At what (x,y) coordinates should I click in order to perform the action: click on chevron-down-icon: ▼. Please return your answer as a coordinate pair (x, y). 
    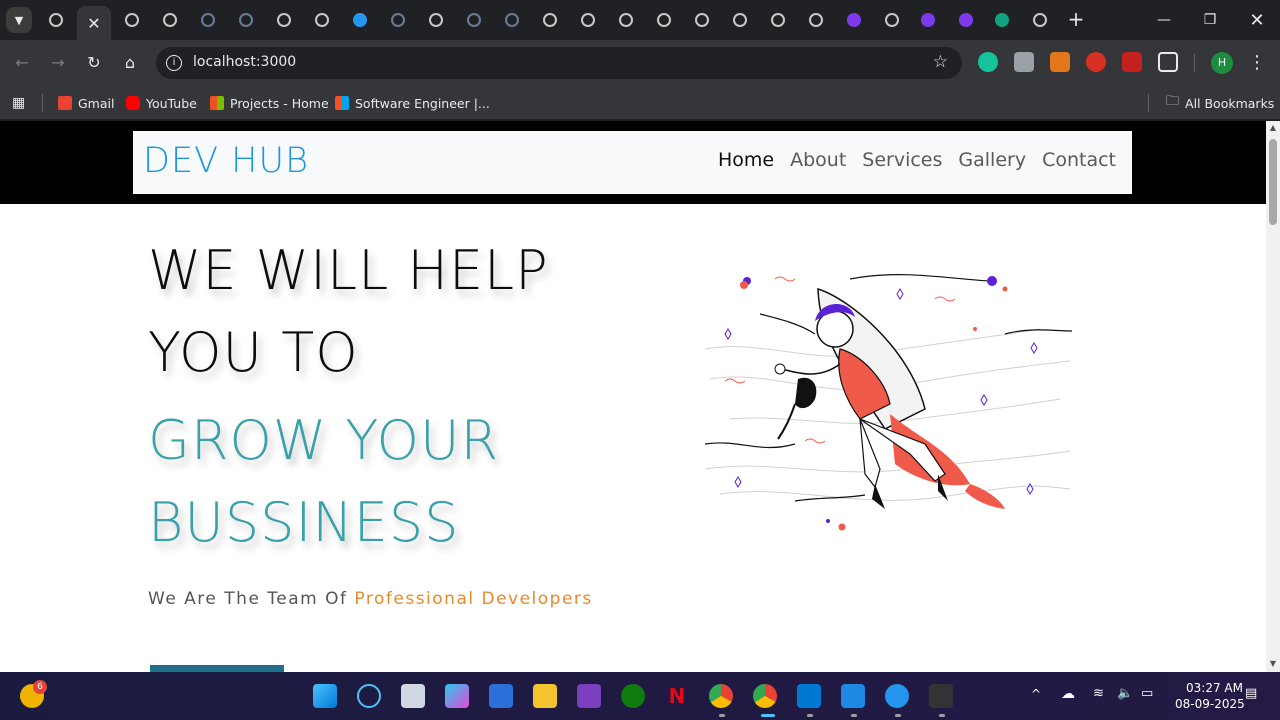
    Looking at the image, I should click on (19, 20).